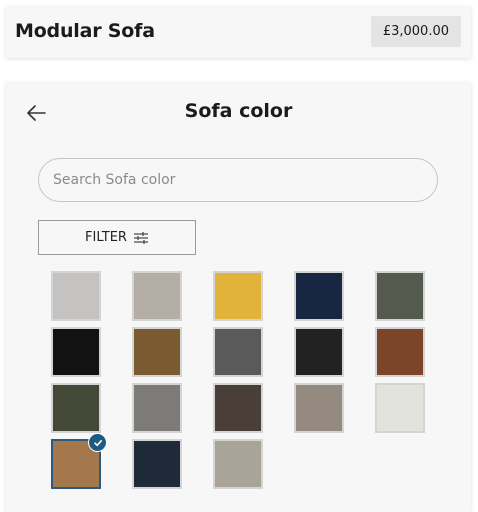 The height and width of the screenshot is (512, 478). I want to click on swatch-oatmeal-tweed, so click(157, 296).